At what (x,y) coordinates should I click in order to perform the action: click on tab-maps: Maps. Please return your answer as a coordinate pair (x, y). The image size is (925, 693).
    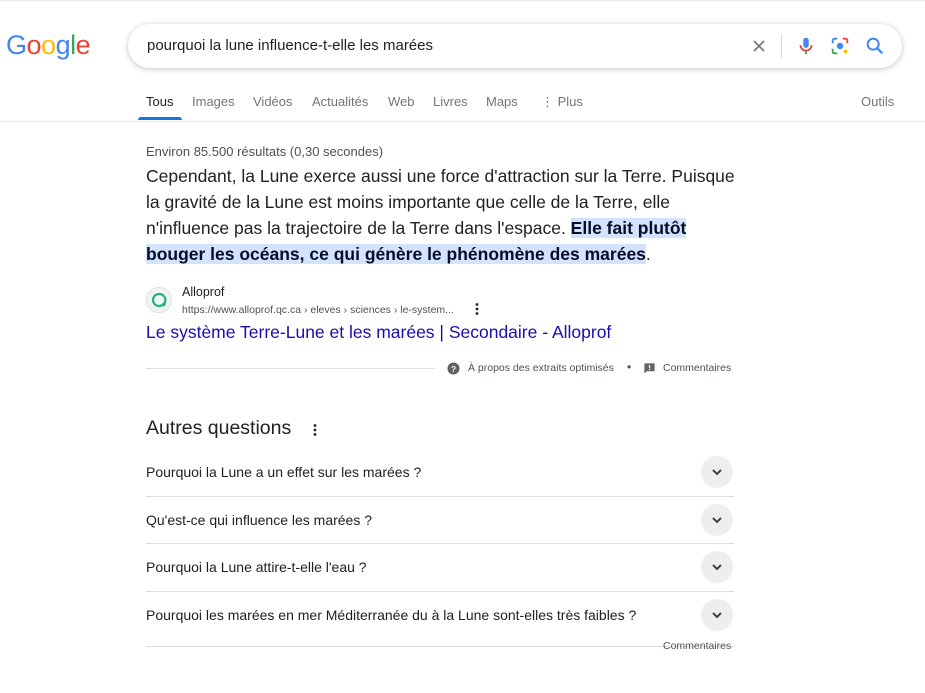
    Looking at the image, I should click on (502, 101).